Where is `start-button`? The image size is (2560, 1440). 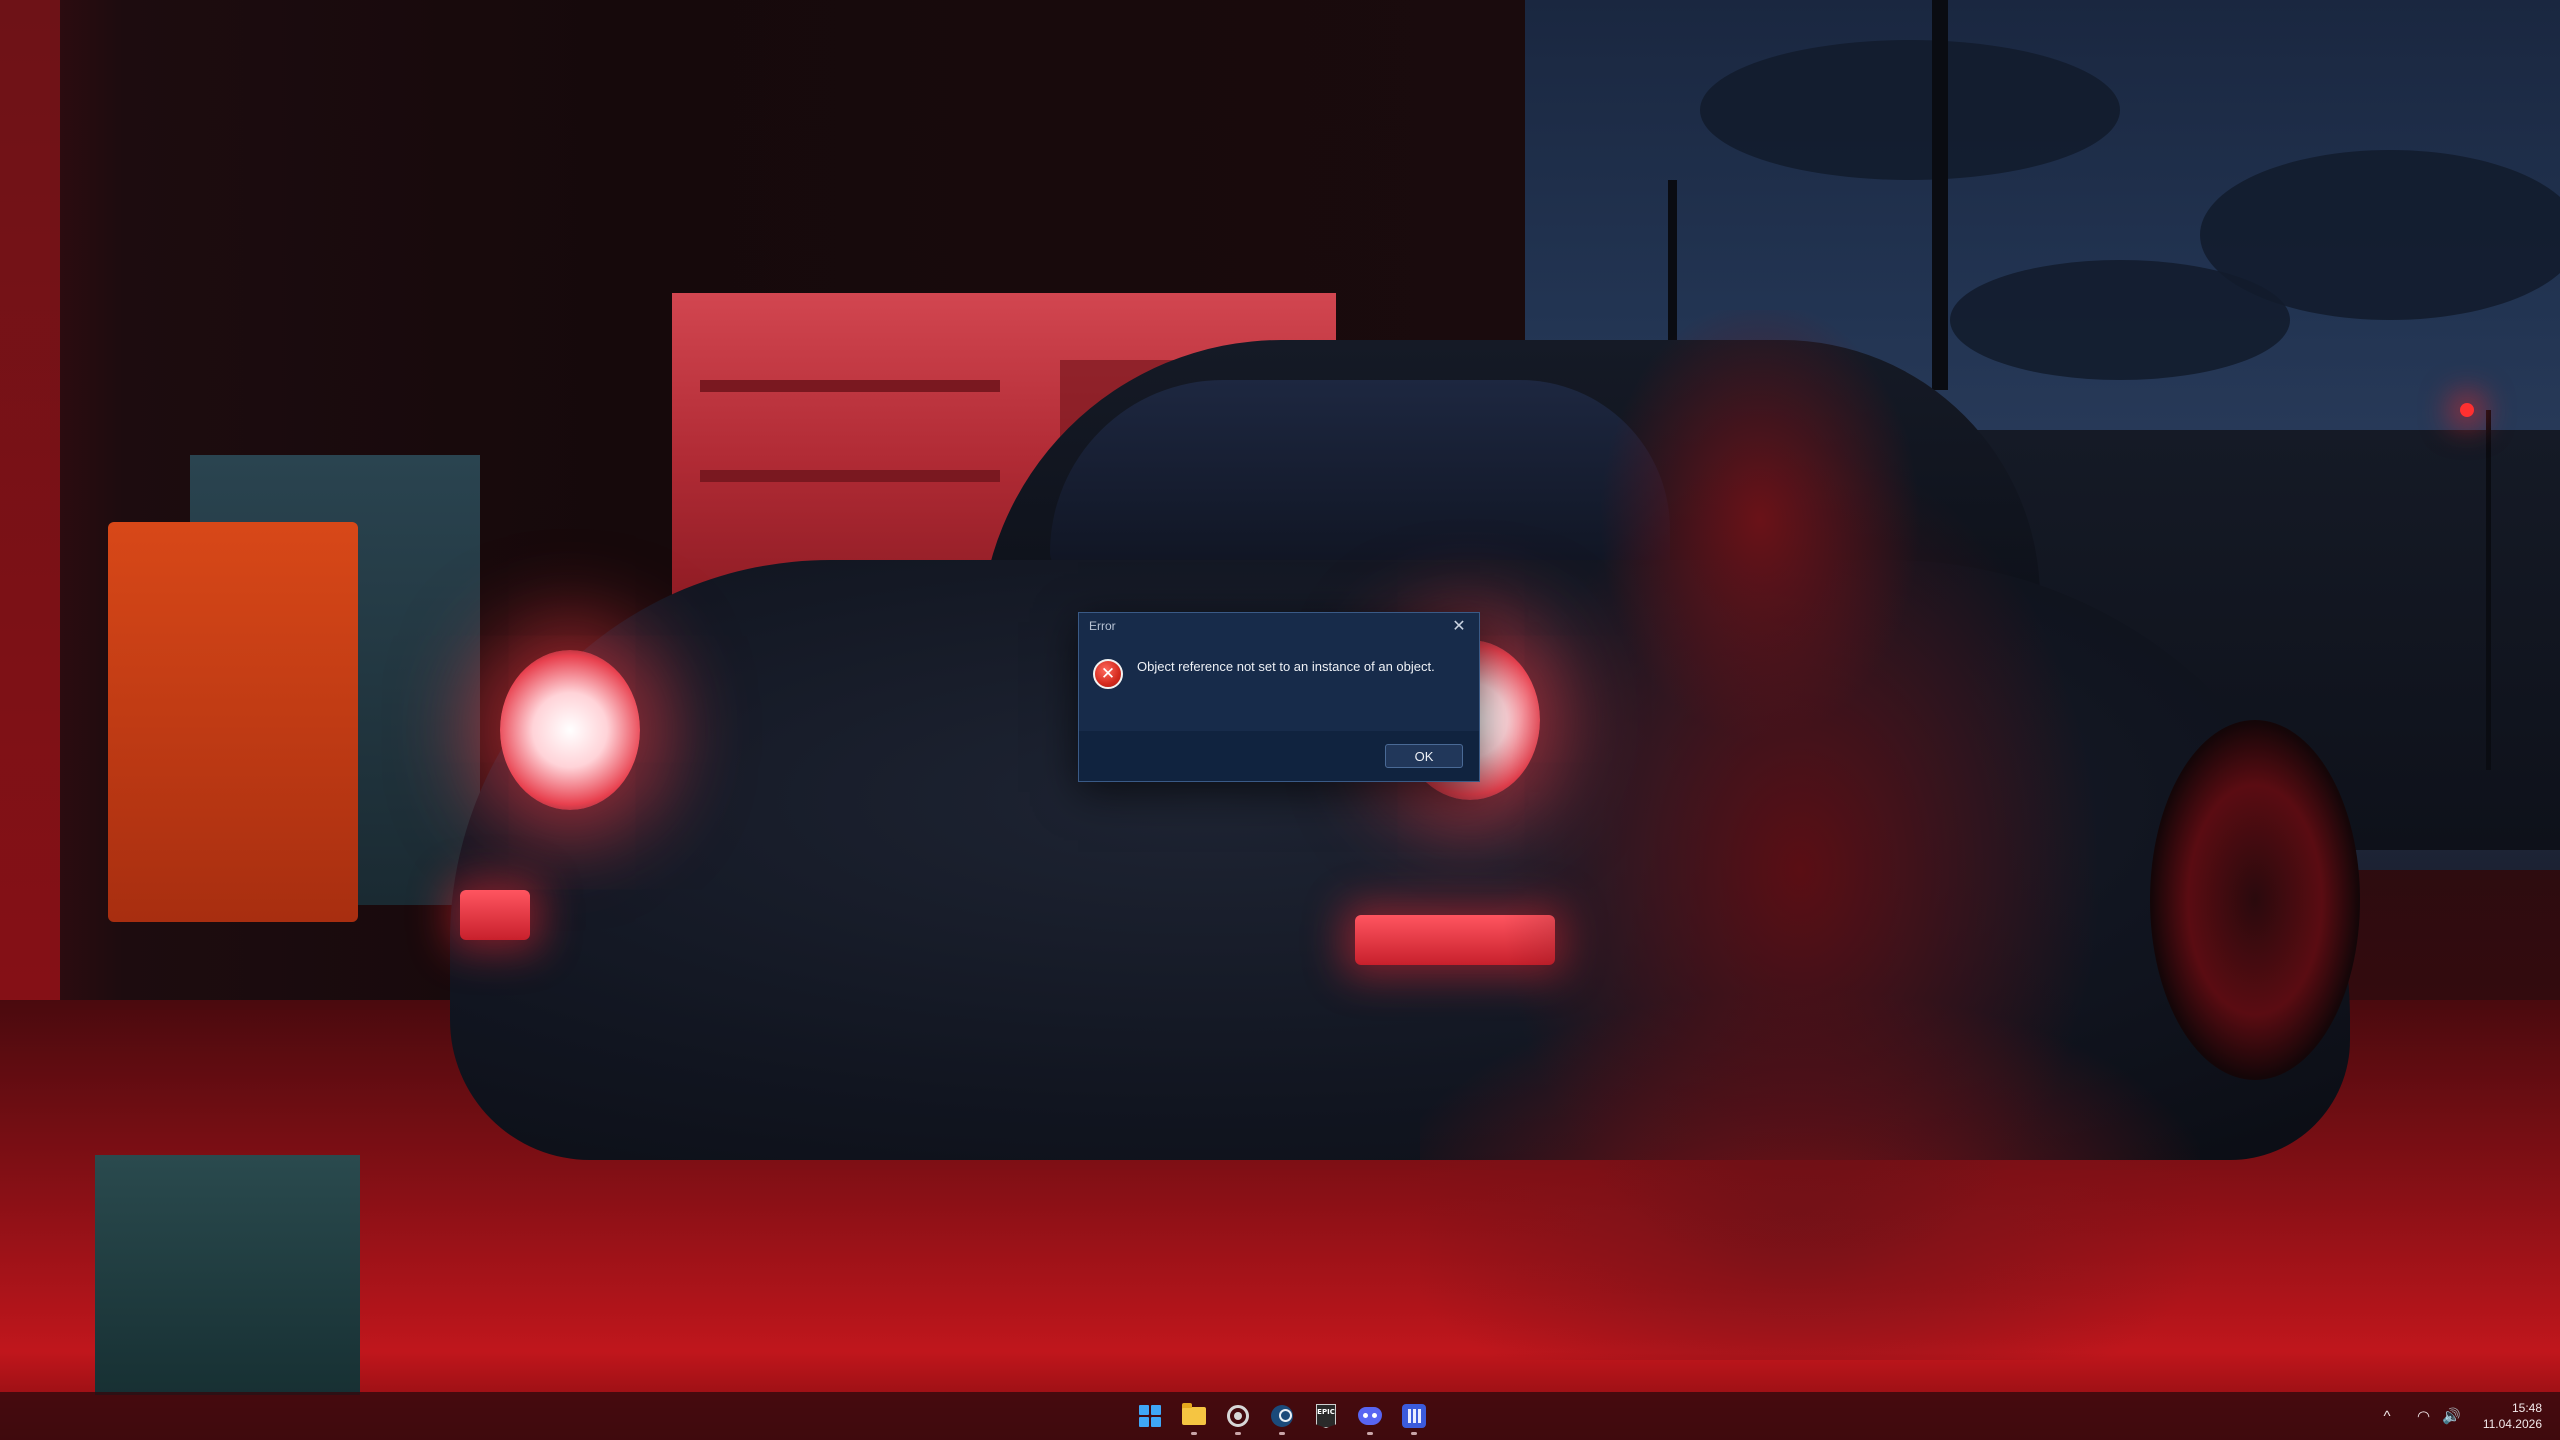 start-button is located at coordinates (1150, 1416).